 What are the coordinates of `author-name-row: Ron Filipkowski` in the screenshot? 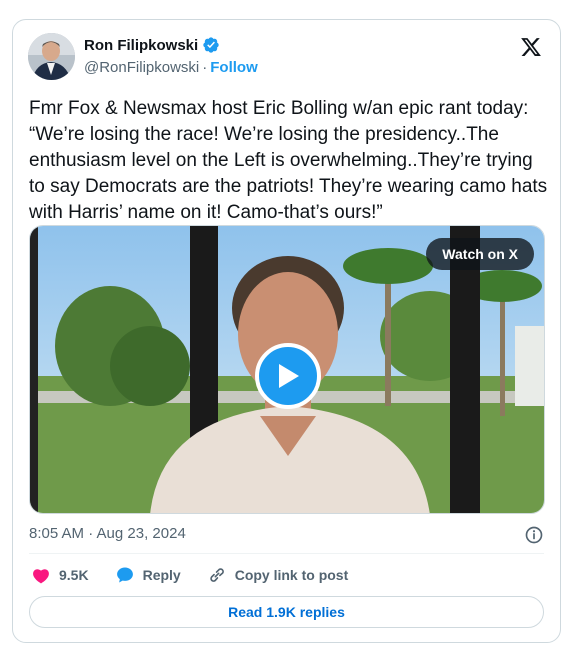 It's located at (152, 45).